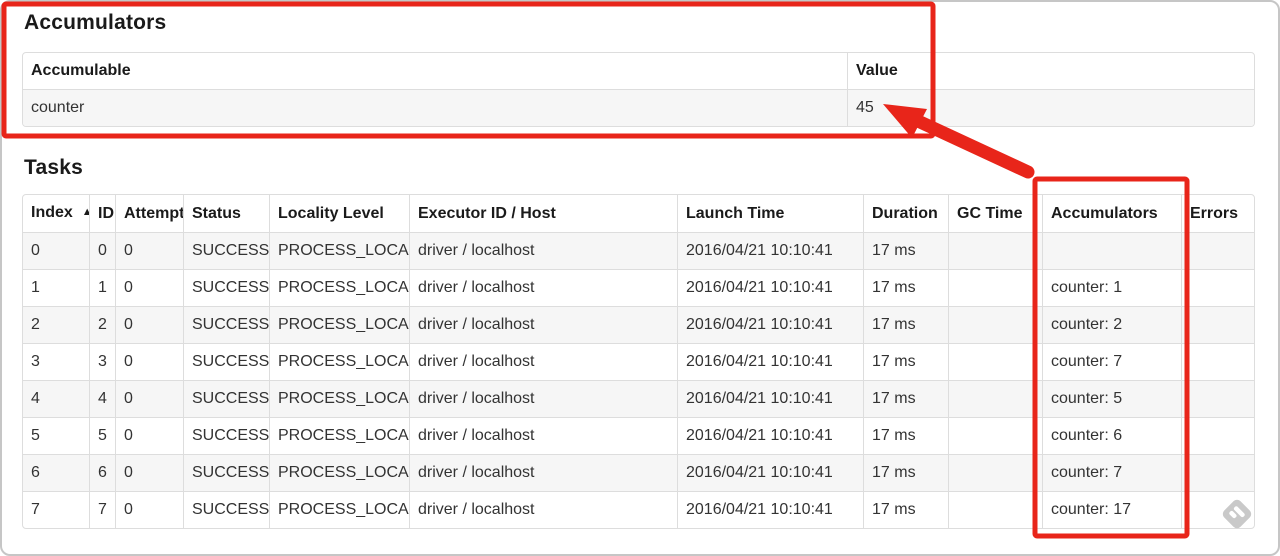 Image resolution: width=1280 pixels, height=556 pixels. I want to click on accumulators-header-row: Accumulable Value, so click(638, 71).